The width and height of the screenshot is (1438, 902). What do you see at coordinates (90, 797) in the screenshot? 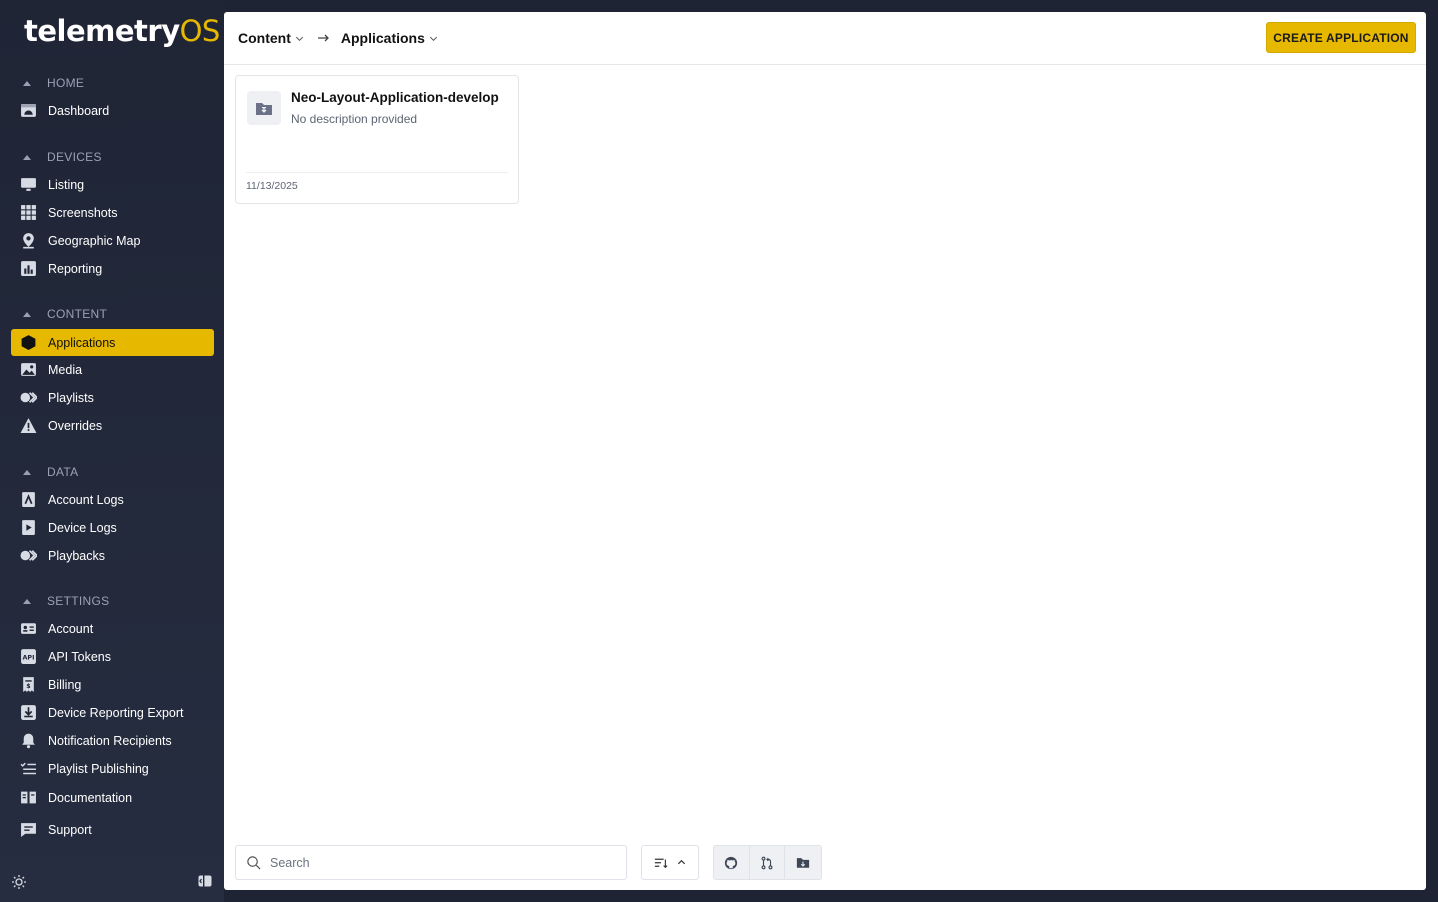
I see `sidebar-item-label: Documentation` at bounding box center [90, 797].